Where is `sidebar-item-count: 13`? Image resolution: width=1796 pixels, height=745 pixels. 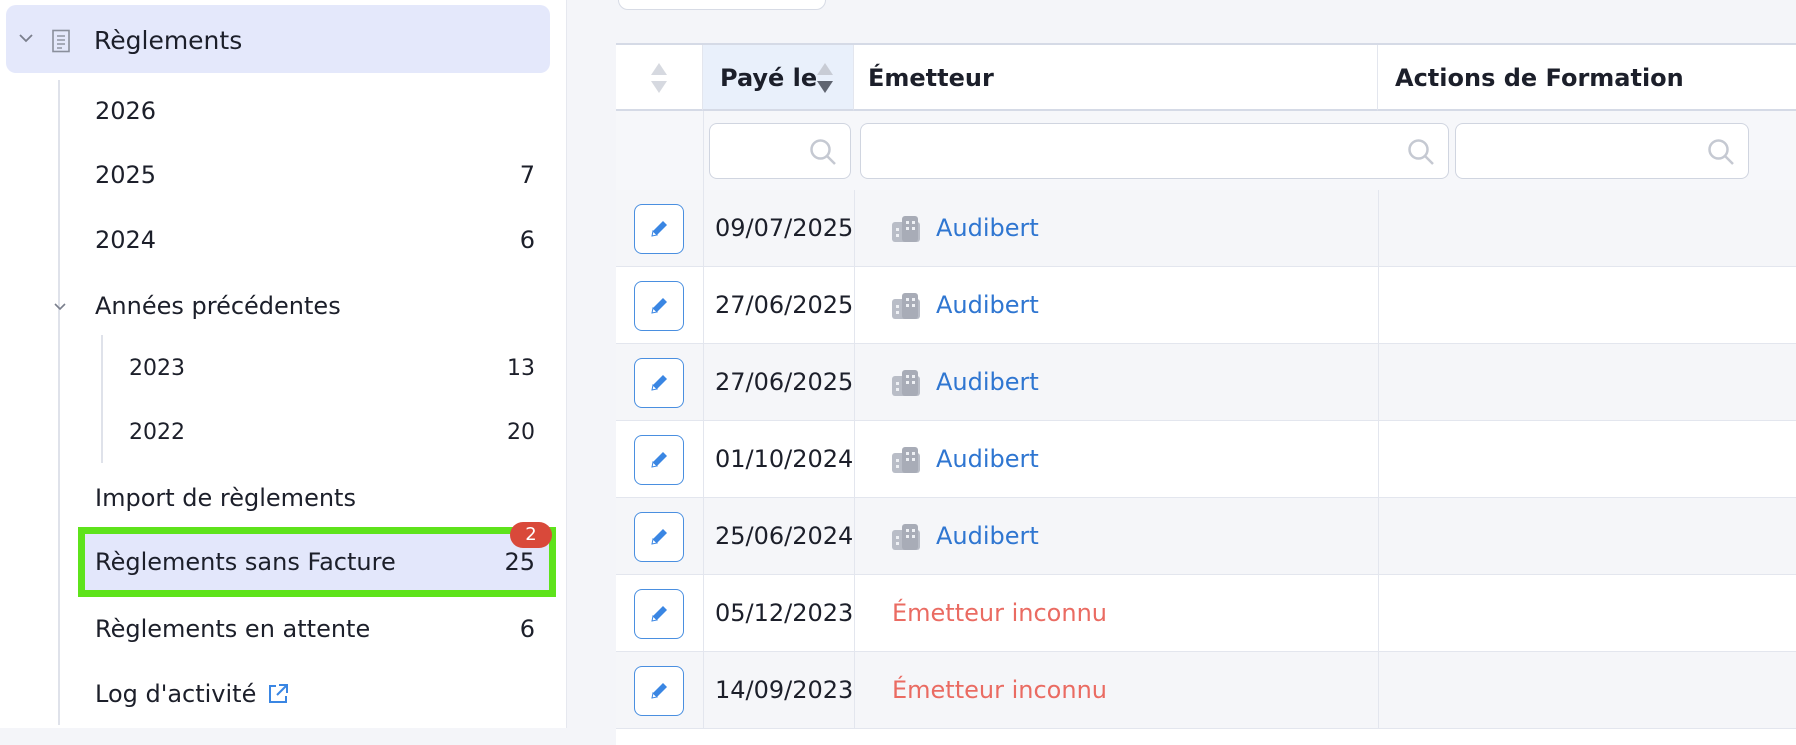 sidebar-item-count: 13 is located at coordinates (521, 368).